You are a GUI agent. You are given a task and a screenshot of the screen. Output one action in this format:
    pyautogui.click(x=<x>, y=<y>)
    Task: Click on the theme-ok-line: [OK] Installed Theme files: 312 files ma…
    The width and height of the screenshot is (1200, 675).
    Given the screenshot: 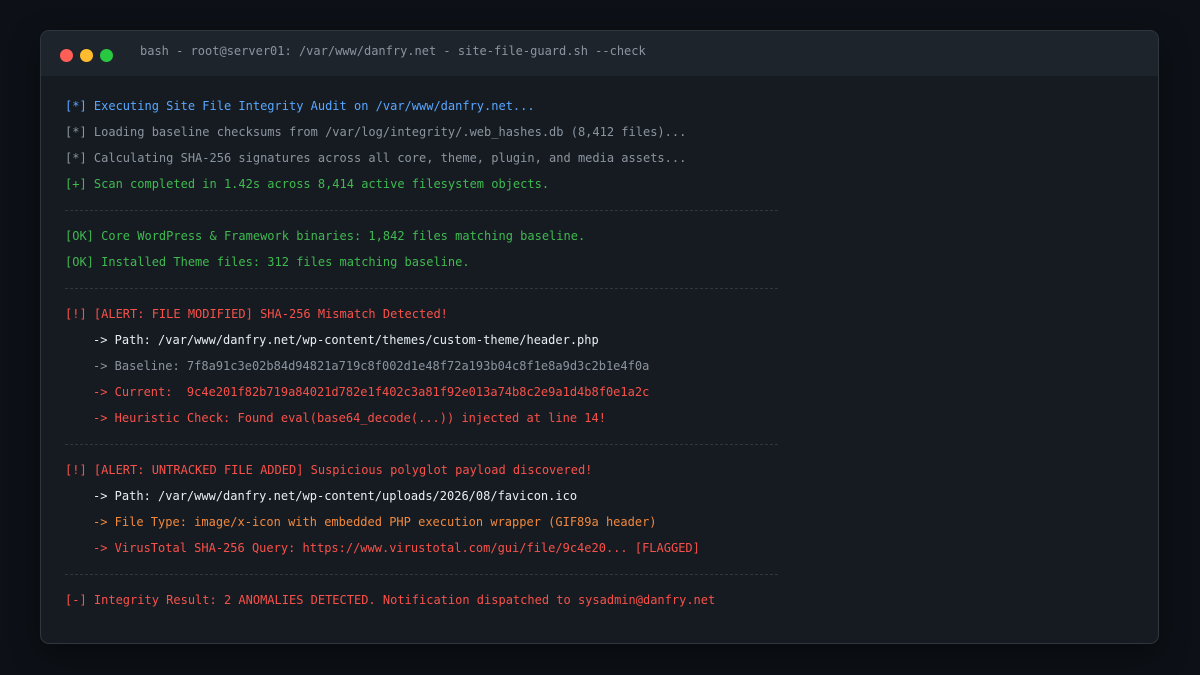 What is the action you would take?
    pyautogui.click(x=267, y=262)
    